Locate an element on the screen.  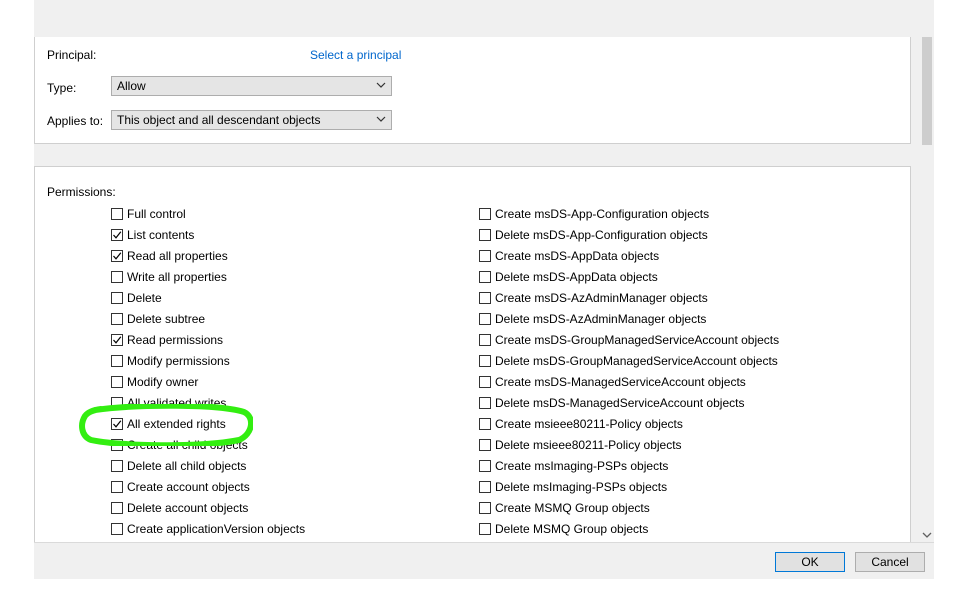
permission-label: Create msDS-AppData objects is located at coordinates (577, 256).